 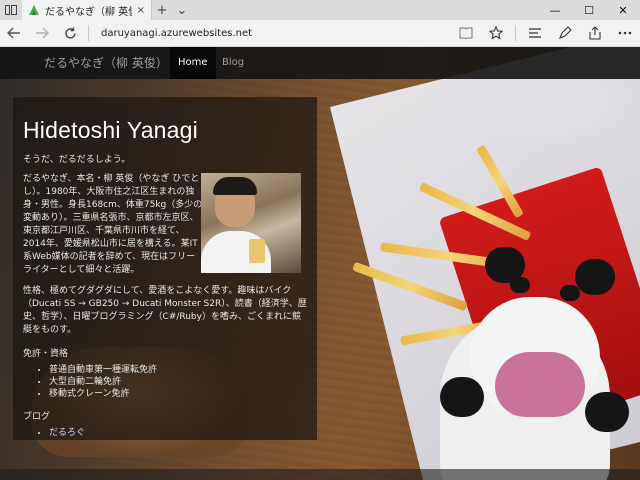 I want to click on blog-link-item: だるろぐ, so click(x=178, y=433).